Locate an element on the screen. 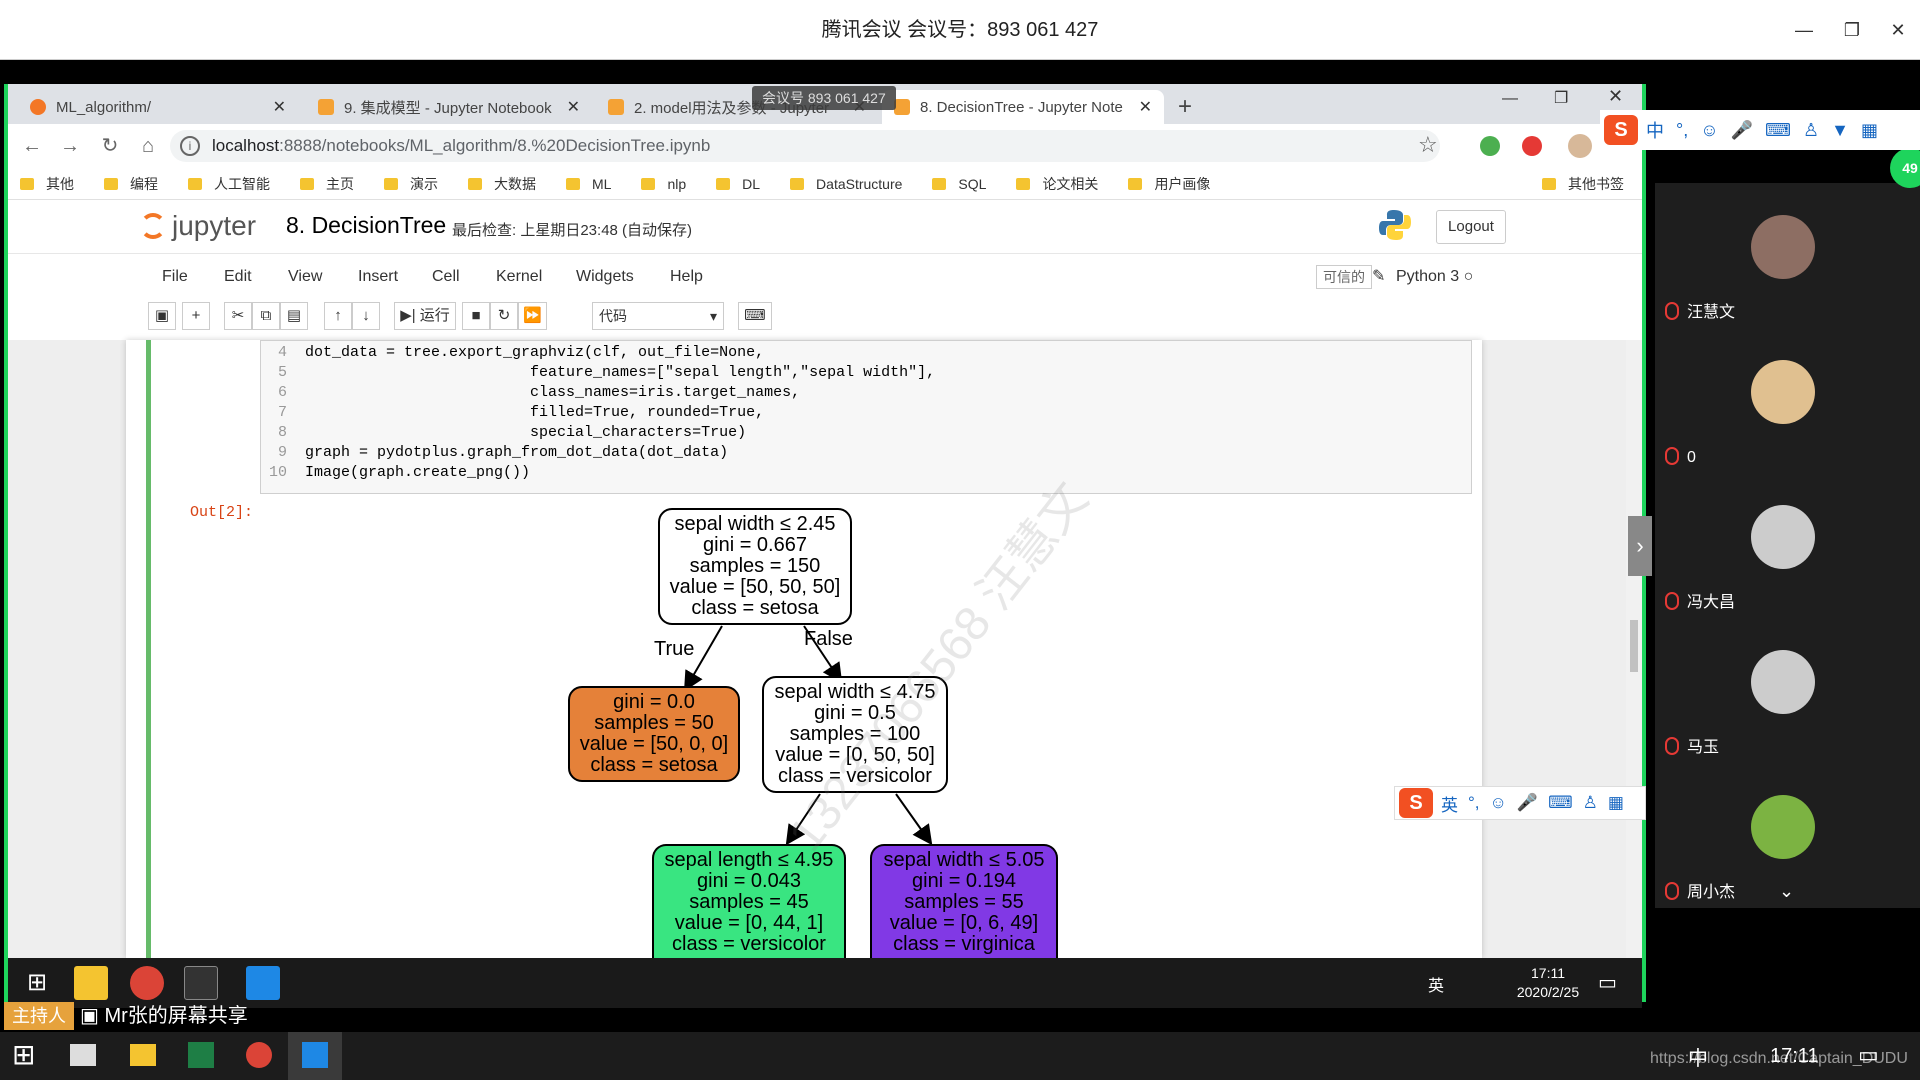  tencent-meeting-icon is located at coordinates (263, 983).